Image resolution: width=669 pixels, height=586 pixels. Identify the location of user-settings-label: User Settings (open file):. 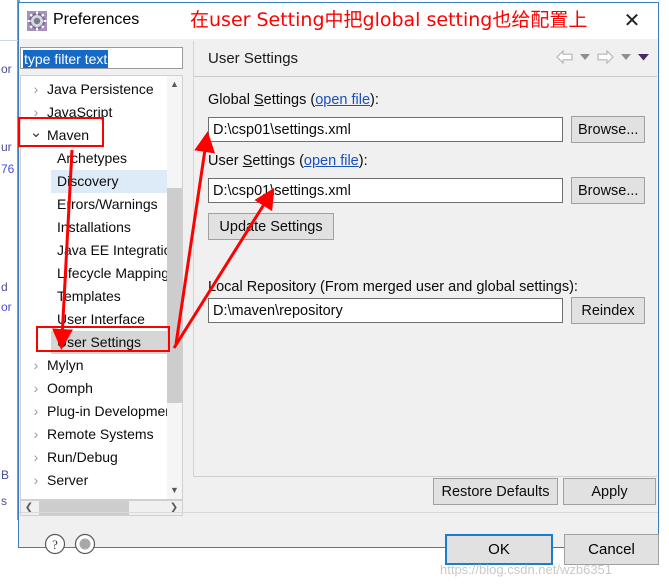
(288, 161).